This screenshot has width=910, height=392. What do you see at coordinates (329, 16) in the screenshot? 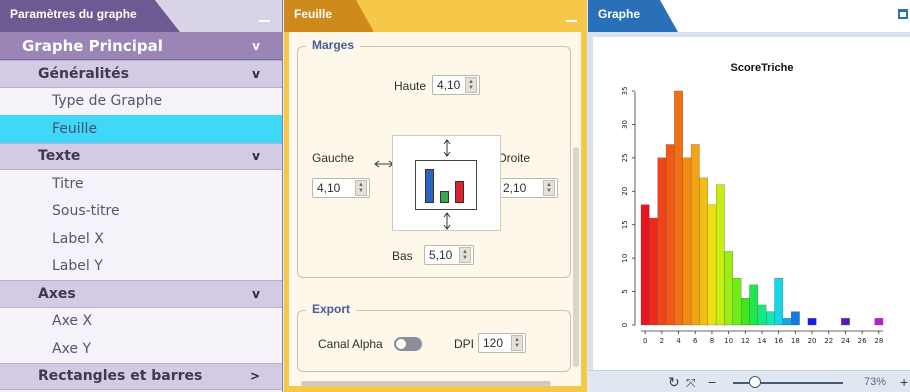
I see `sheet-panel-title: Feuille` at bounding box center [329, 16].